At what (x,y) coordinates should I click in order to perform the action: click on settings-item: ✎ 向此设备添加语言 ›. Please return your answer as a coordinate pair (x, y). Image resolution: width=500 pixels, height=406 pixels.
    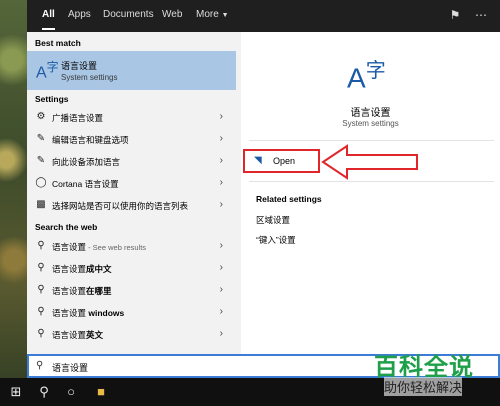
    Looking at the image, I should click on (131, 161).